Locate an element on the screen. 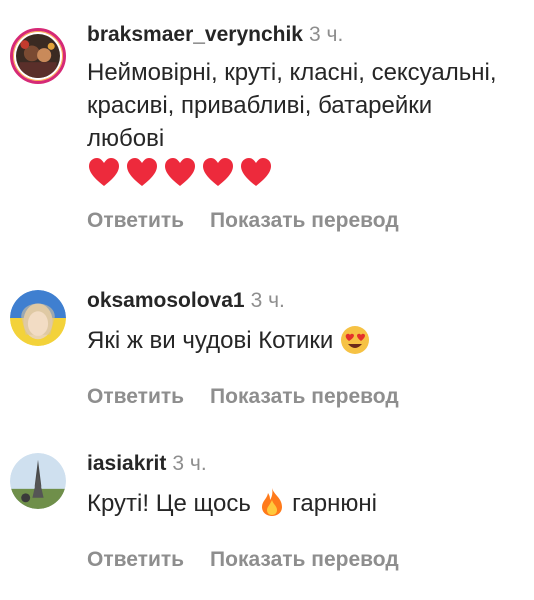 This screenshot has height=600, width=534. comment-meta: braksmaer_verynchik 3 ч. is located at coordinates (300, 35).